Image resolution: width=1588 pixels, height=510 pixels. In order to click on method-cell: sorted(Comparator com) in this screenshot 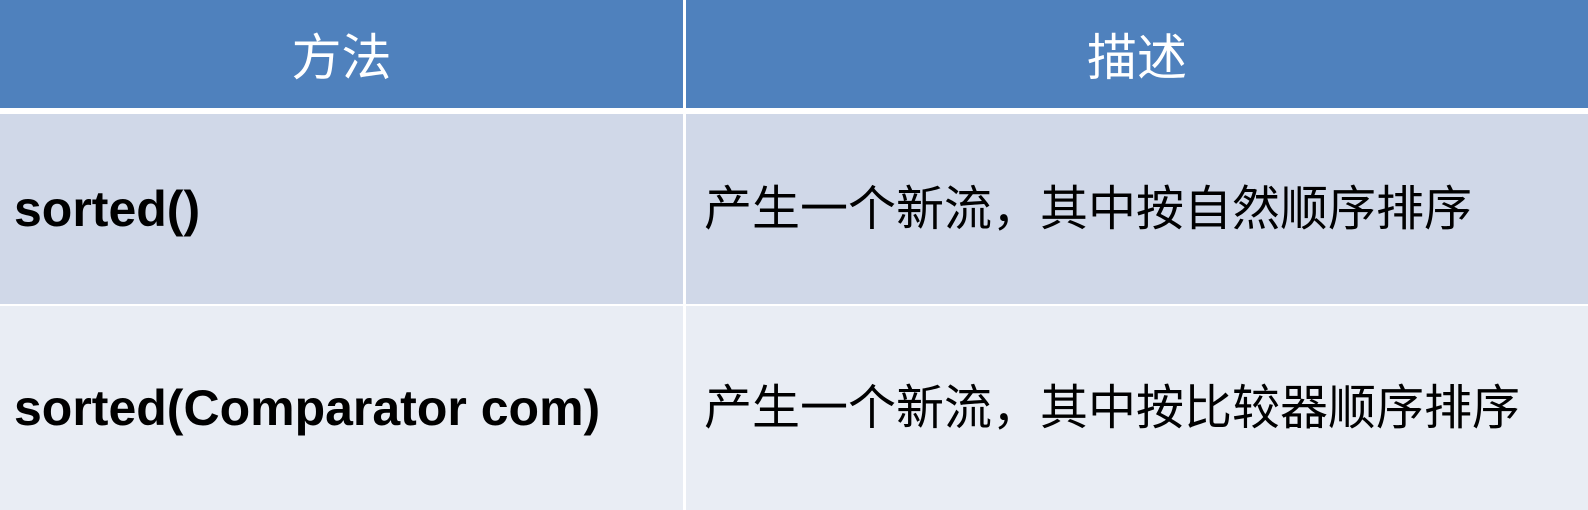, I will do `click(307, 408)`.